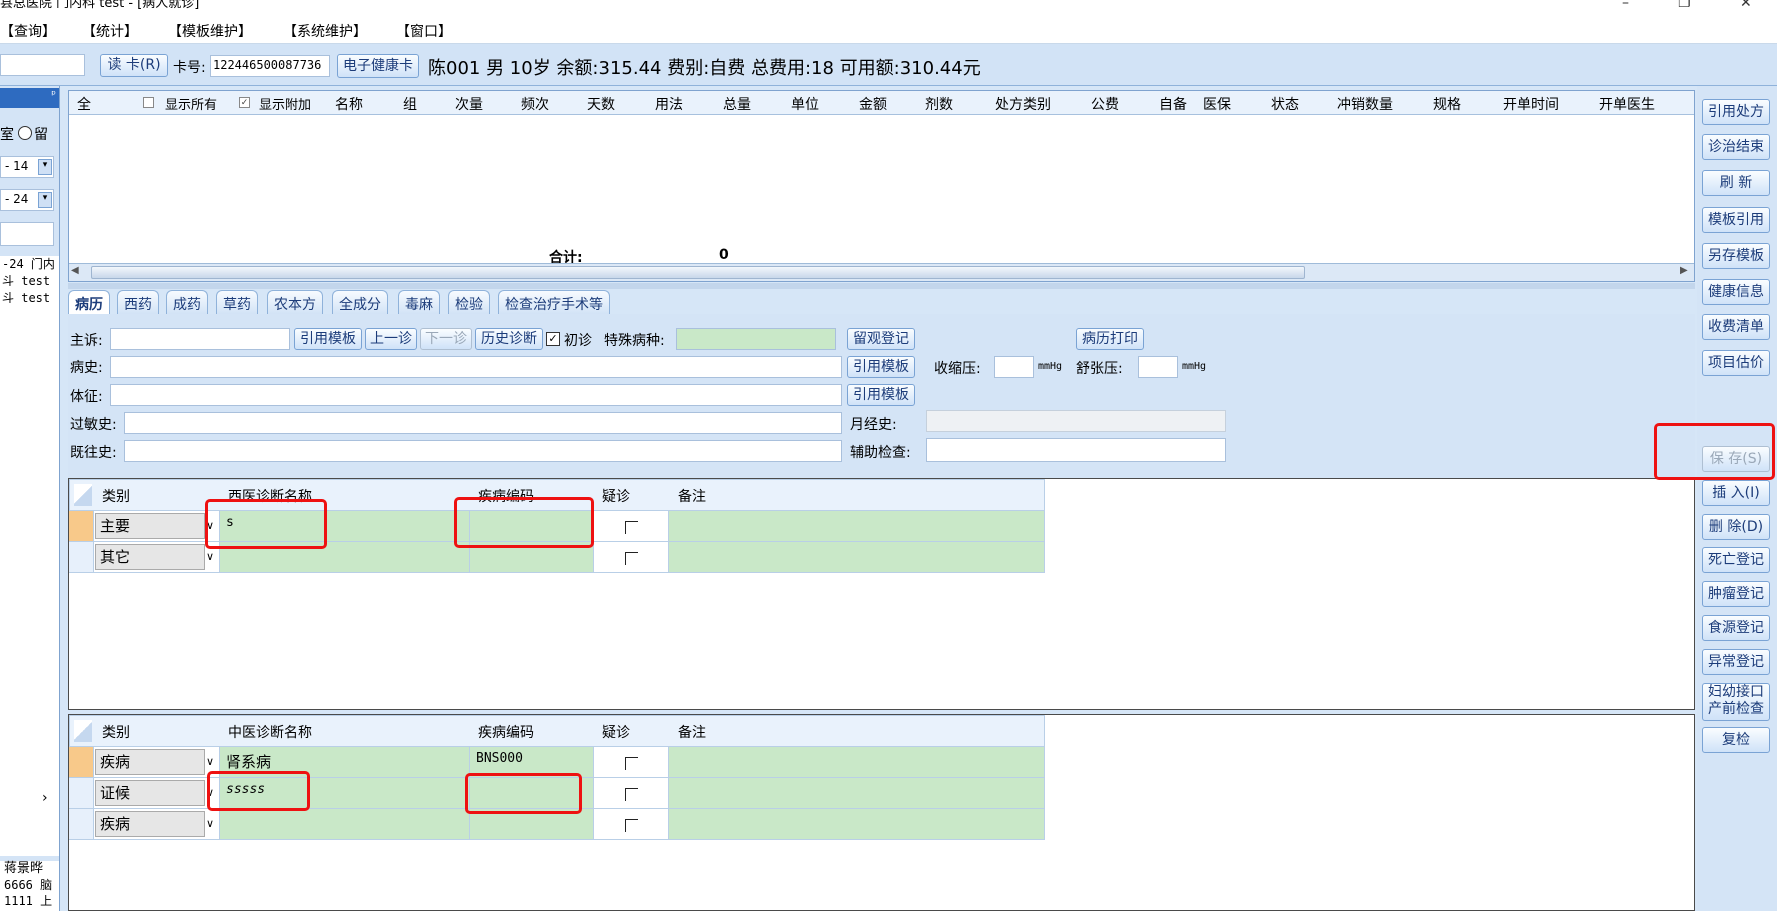 This screenshot has height=911, width=1777. I want to click on tab-farm-recipe: 农本方, so click(295, 302).